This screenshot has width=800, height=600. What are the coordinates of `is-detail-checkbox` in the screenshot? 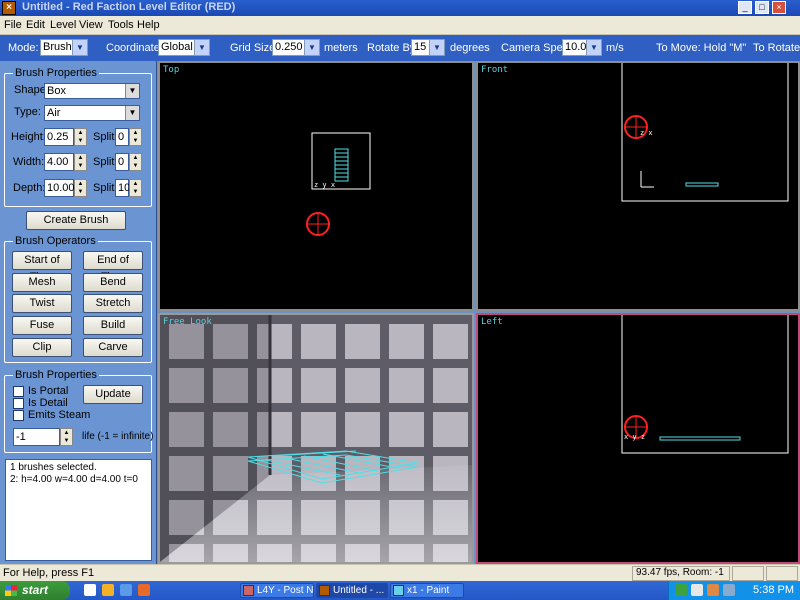 It's located at (18, 403).